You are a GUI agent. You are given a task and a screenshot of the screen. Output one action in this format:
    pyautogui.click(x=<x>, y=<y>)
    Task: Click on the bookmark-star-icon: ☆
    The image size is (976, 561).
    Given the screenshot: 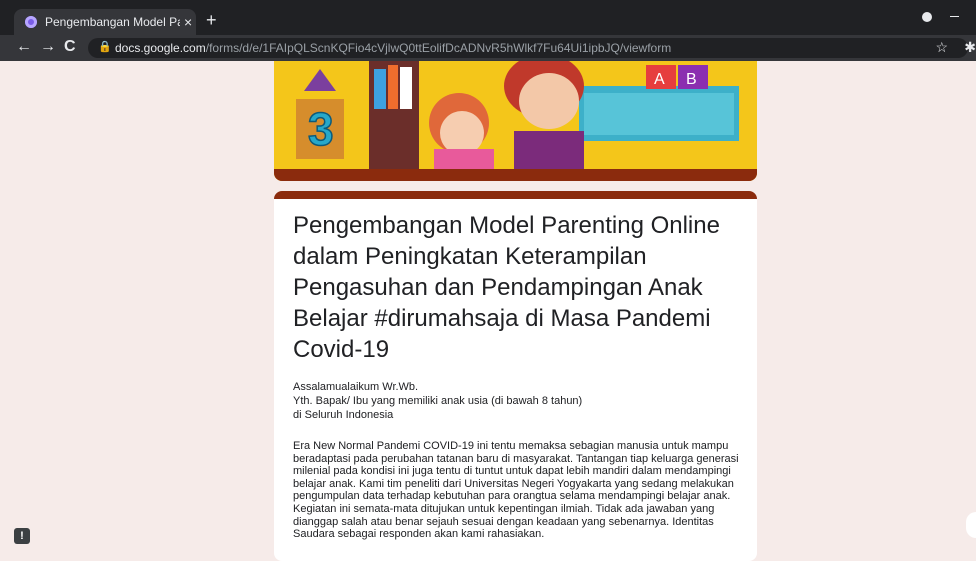 What is the action you would take?
    pyautogui.click(x=941, y=47)
    